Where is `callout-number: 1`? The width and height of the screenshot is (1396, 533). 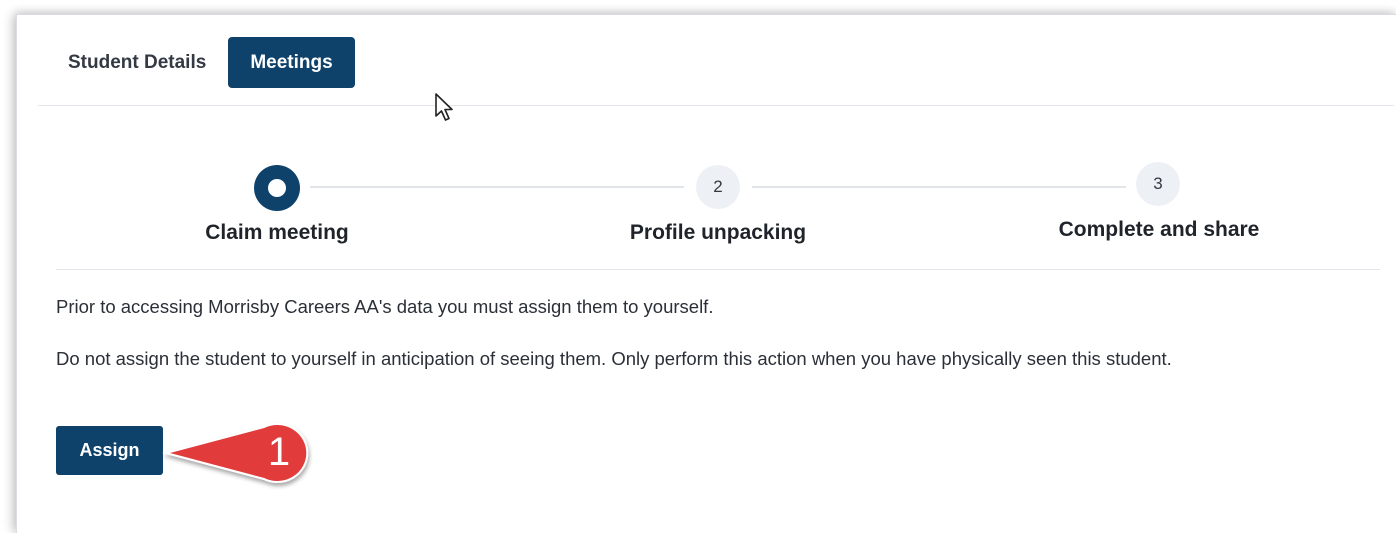 callout-number: 1 is located at coordinates (279, 451).